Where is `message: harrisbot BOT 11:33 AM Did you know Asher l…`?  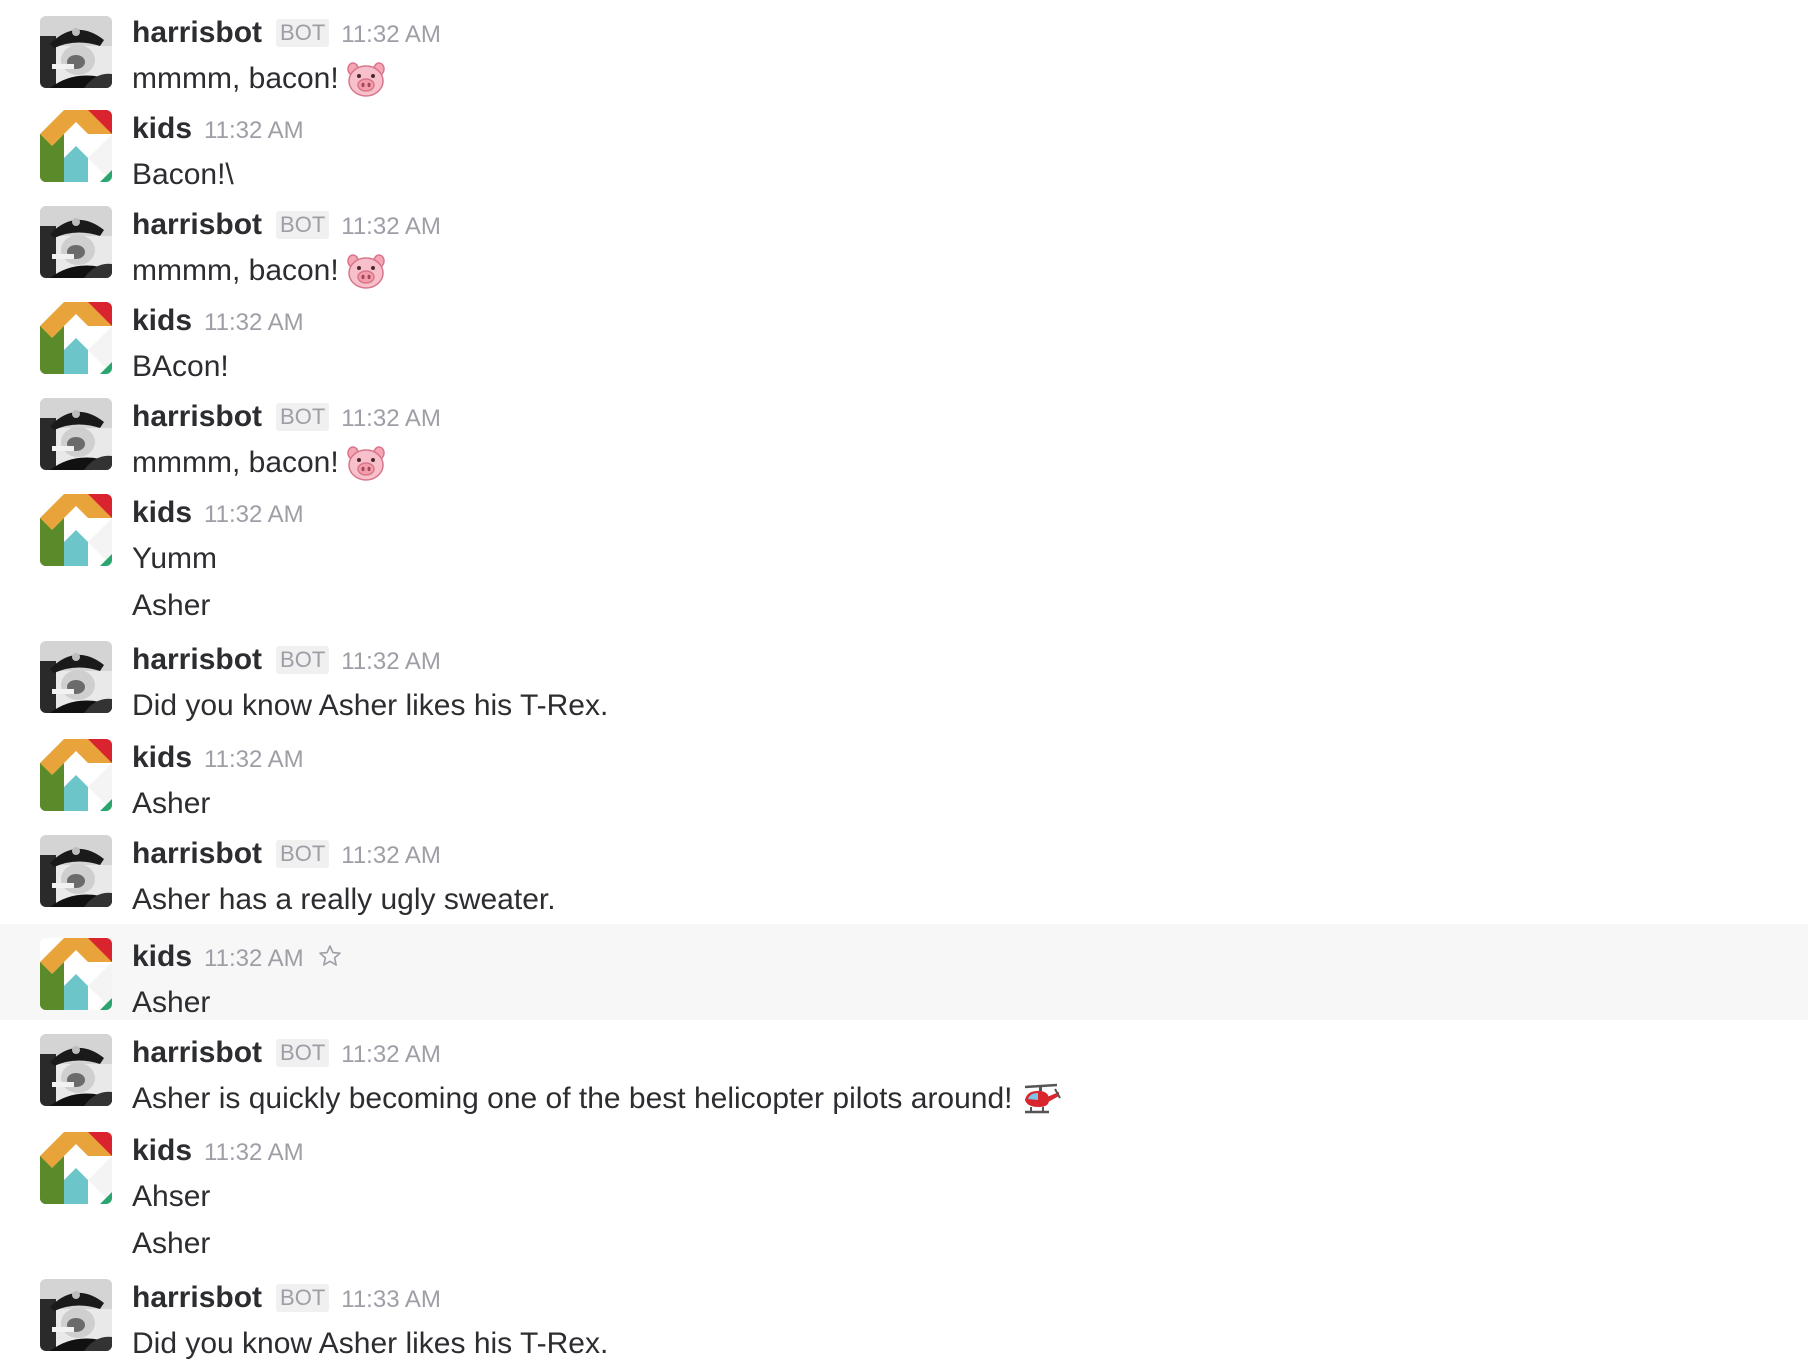
message: harrisbot BOT 11:33 AM Did you know Asher l… is located at coordinates (904, 1314).